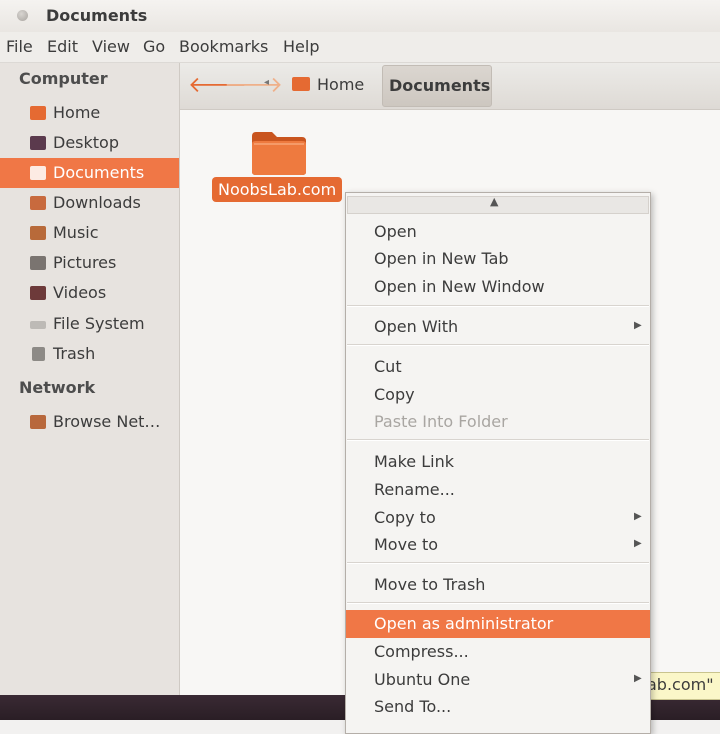 The image size is (720, 734). I want to click on sidebar-item-music: Music, so click(89, 233).